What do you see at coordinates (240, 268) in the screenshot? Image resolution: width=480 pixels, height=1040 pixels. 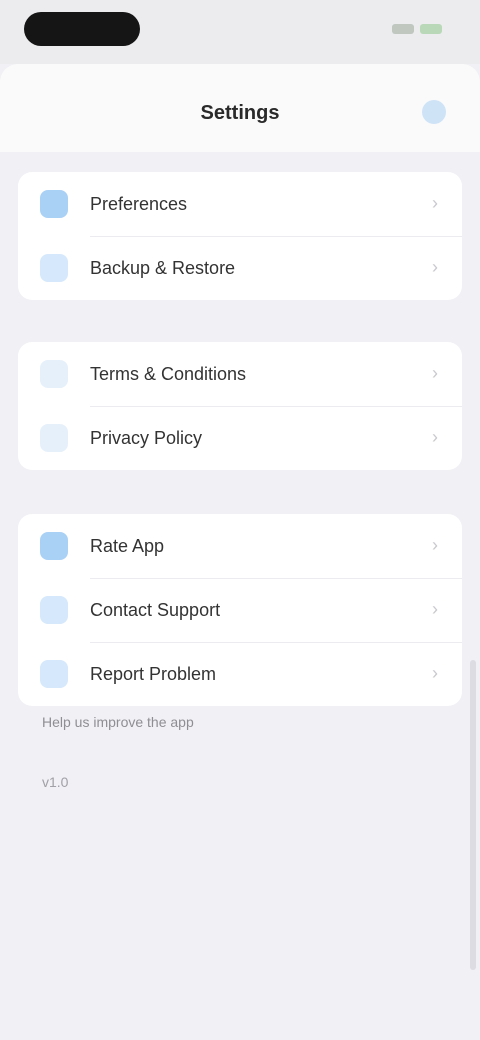 I see `settings-row-backup: Backup & Restore ›` at bounding box center [240, 268].